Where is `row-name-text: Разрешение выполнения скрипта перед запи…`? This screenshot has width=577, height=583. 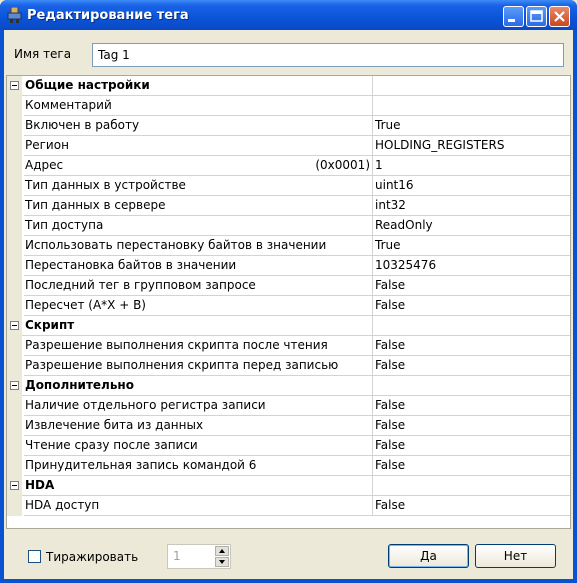 row-name-text: Разрешение выполнения скрипта перед запи… is located at coordinates (182, 365).